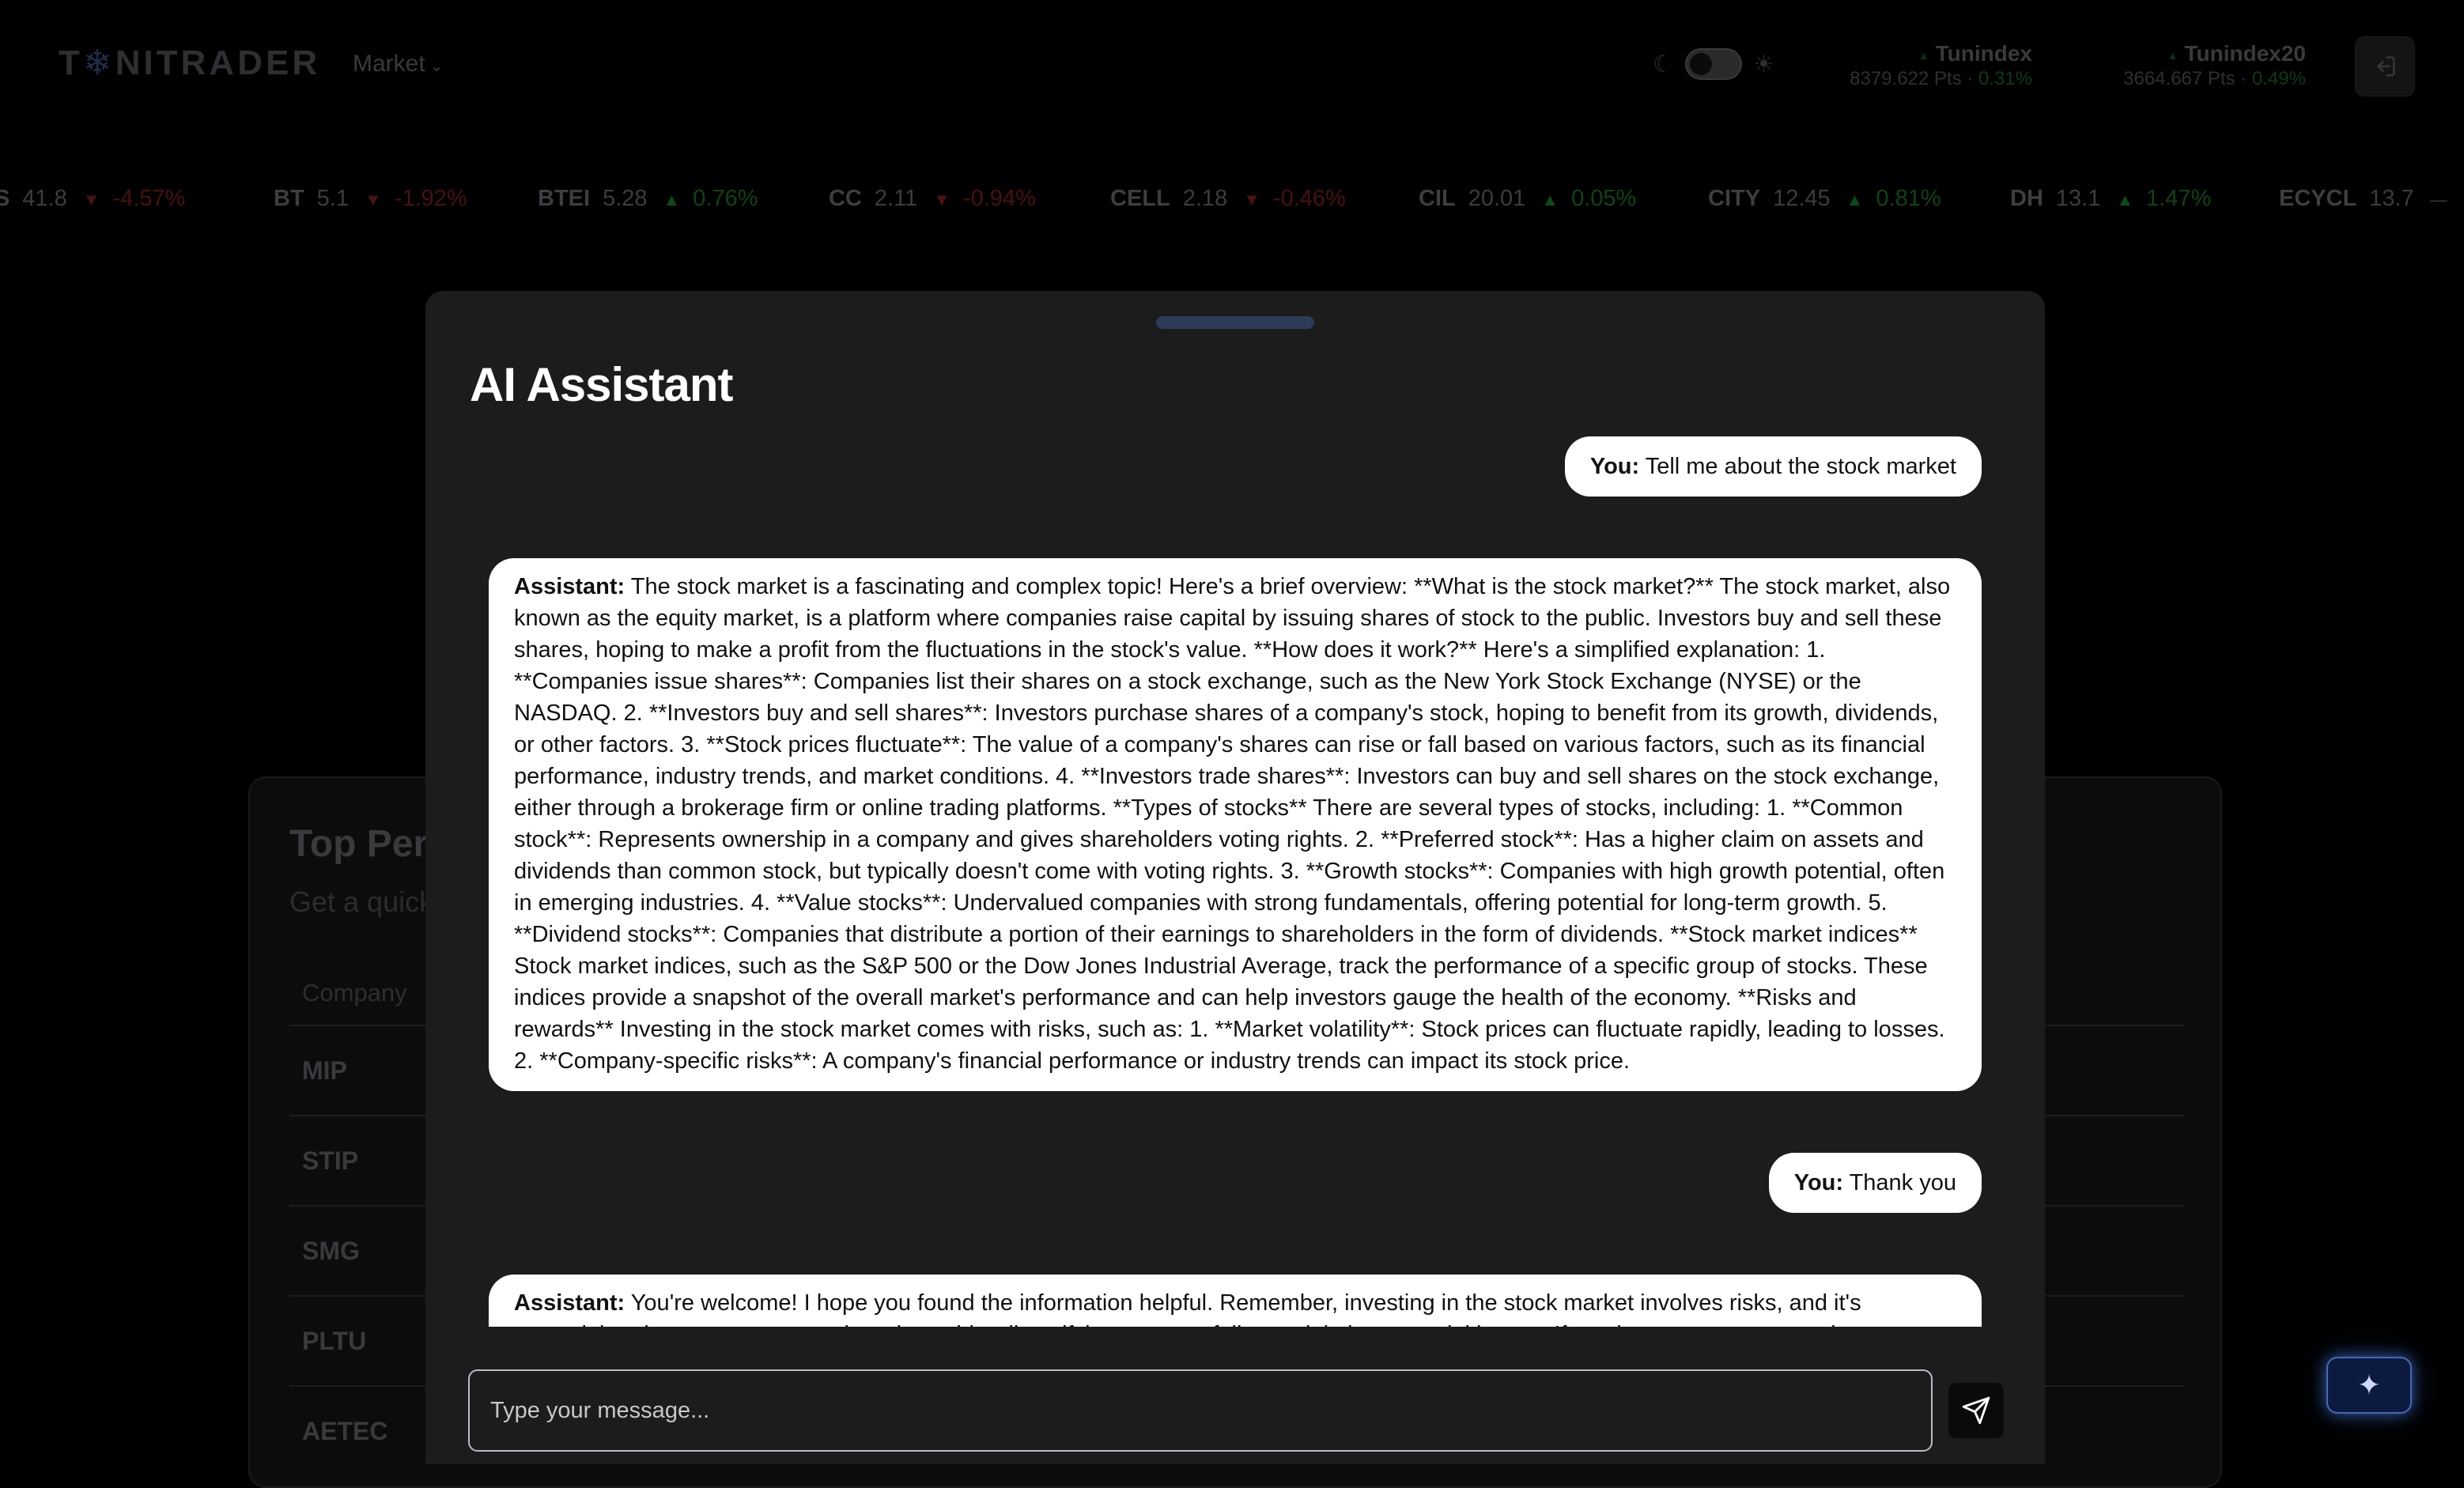 Image resolution: width=2464 pixels, height=1488 pixels. Describe the element at coordinates (2318, 199) in the screenshot. I see `ticker-symbol: ECYCL` at that location.